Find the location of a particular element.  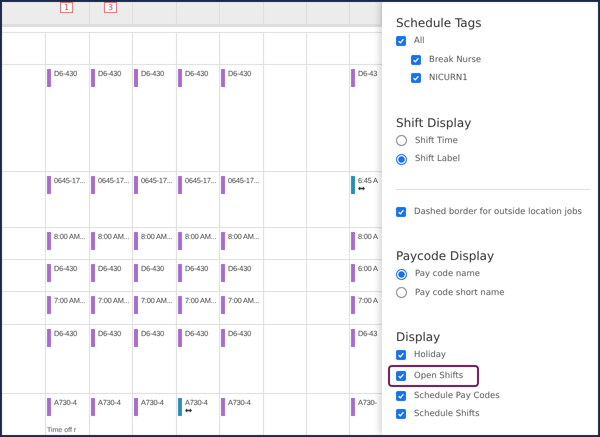

section-title: Schedule Tags is located at coordinates (439, 23).